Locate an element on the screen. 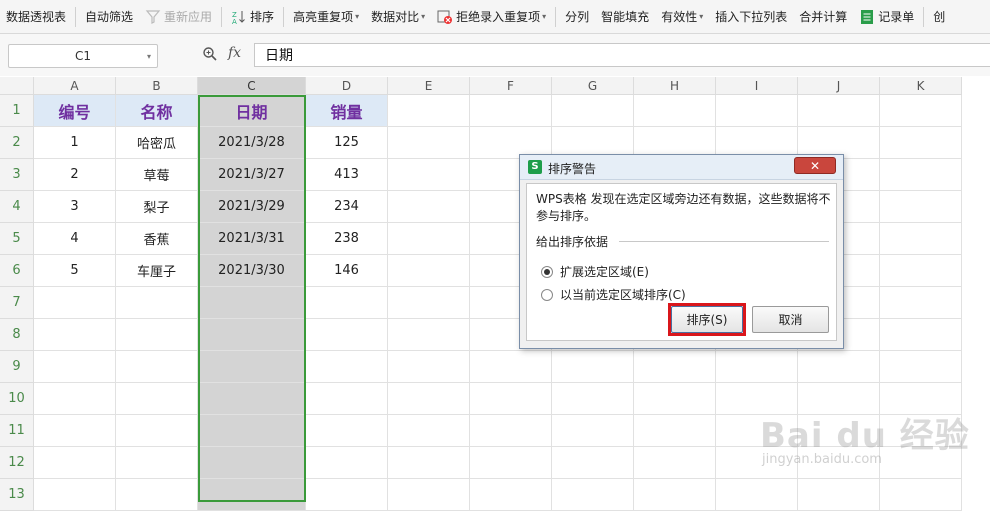  header-cell: 编号 is located at coordinates (75, 111).